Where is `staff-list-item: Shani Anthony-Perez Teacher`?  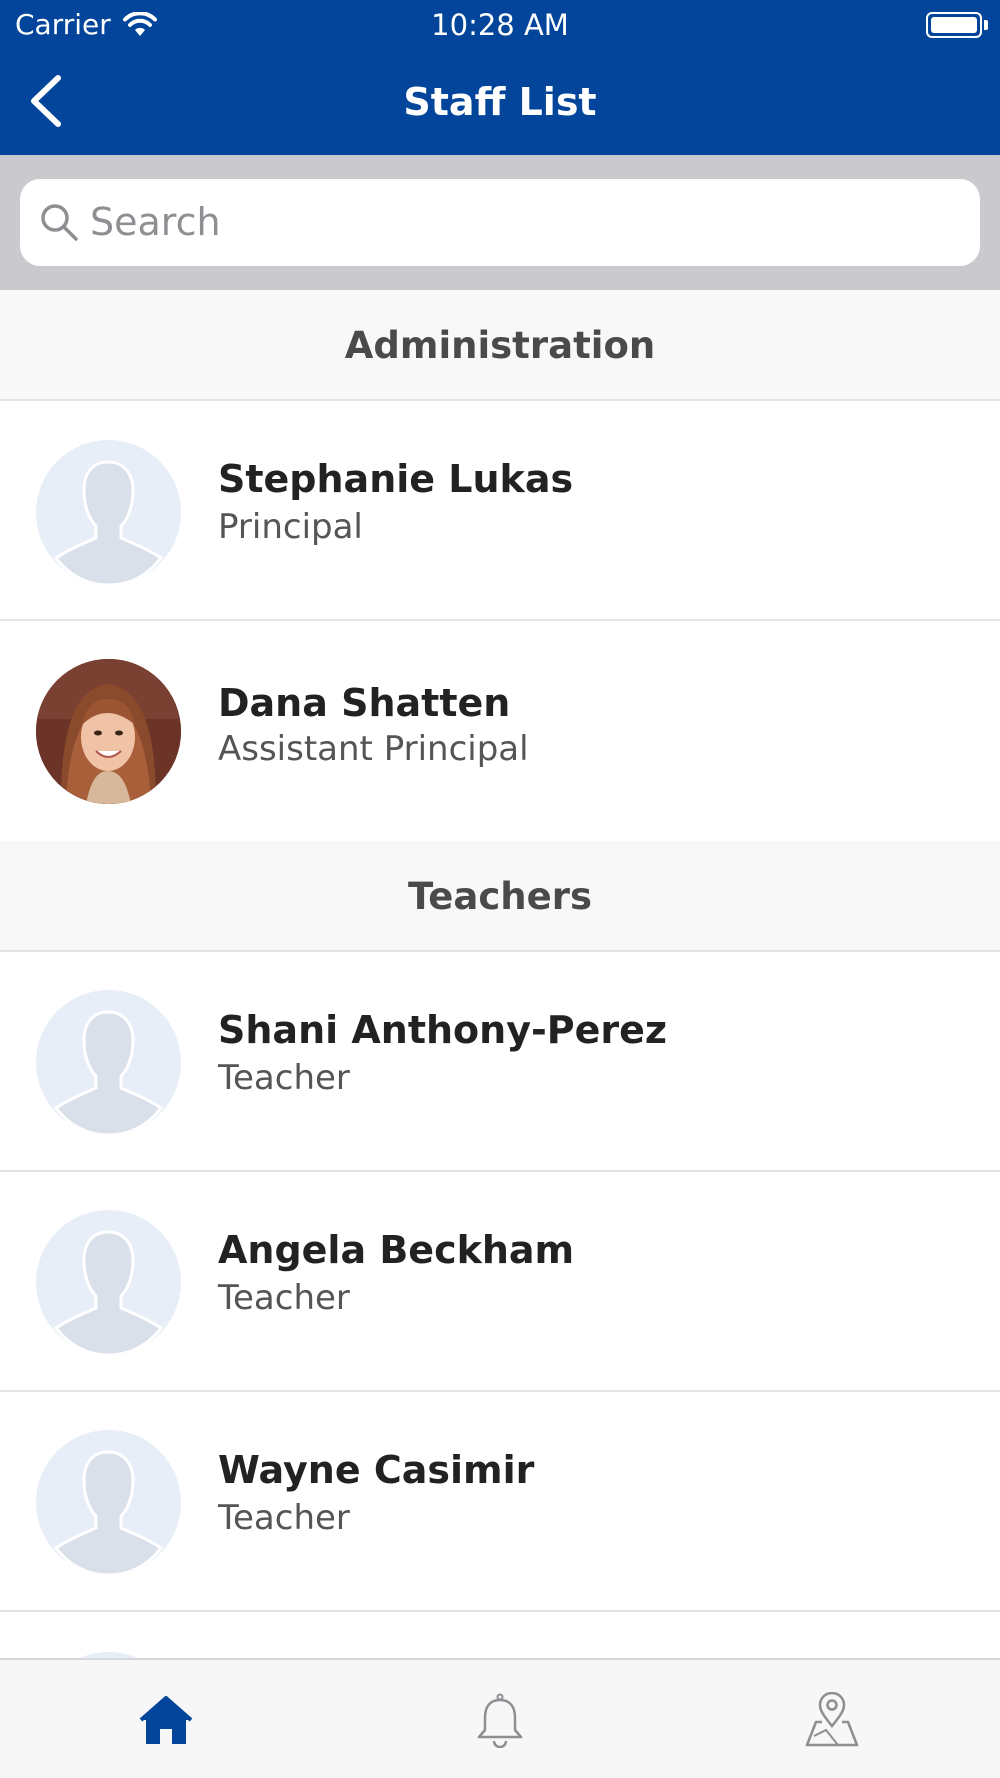
staff-list-item: Shani Anthony-Perez Teacher is located at coordinates (500, 1062).